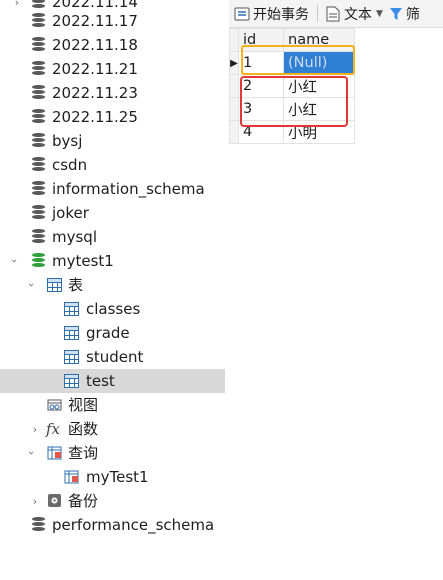 The width and height of the screenshot is (443, 580). I want to click on tree-db-joker: joker, so click(112, 213).